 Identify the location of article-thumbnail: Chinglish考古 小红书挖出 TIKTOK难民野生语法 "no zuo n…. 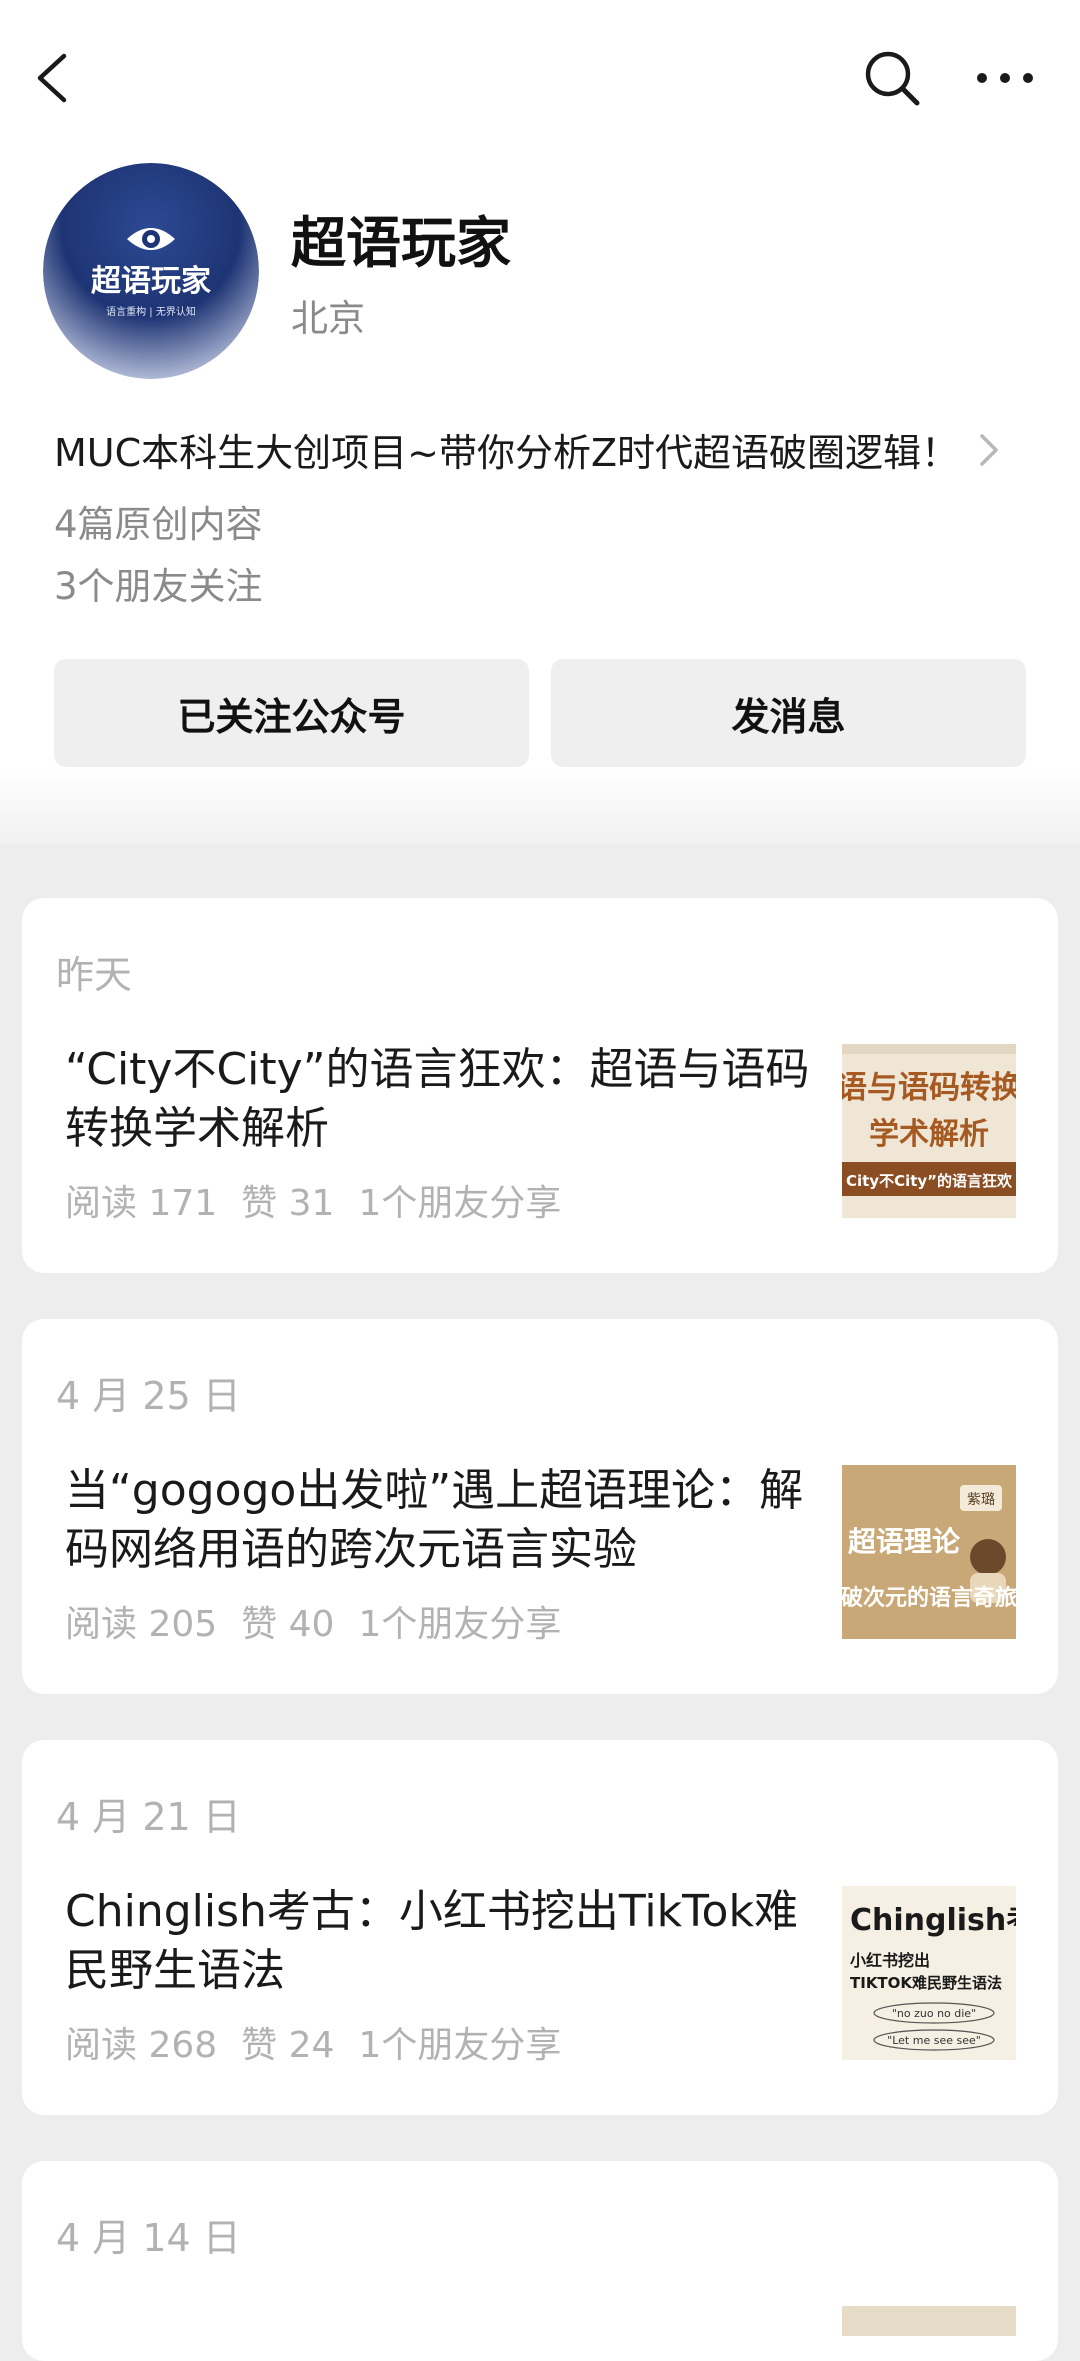
(929, 1973).